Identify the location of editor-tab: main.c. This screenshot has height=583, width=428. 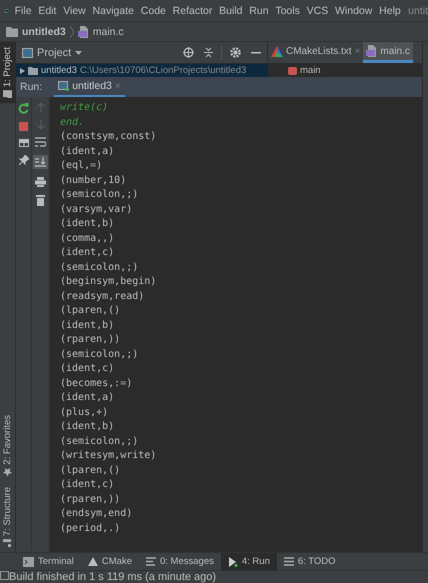
(388, 52).